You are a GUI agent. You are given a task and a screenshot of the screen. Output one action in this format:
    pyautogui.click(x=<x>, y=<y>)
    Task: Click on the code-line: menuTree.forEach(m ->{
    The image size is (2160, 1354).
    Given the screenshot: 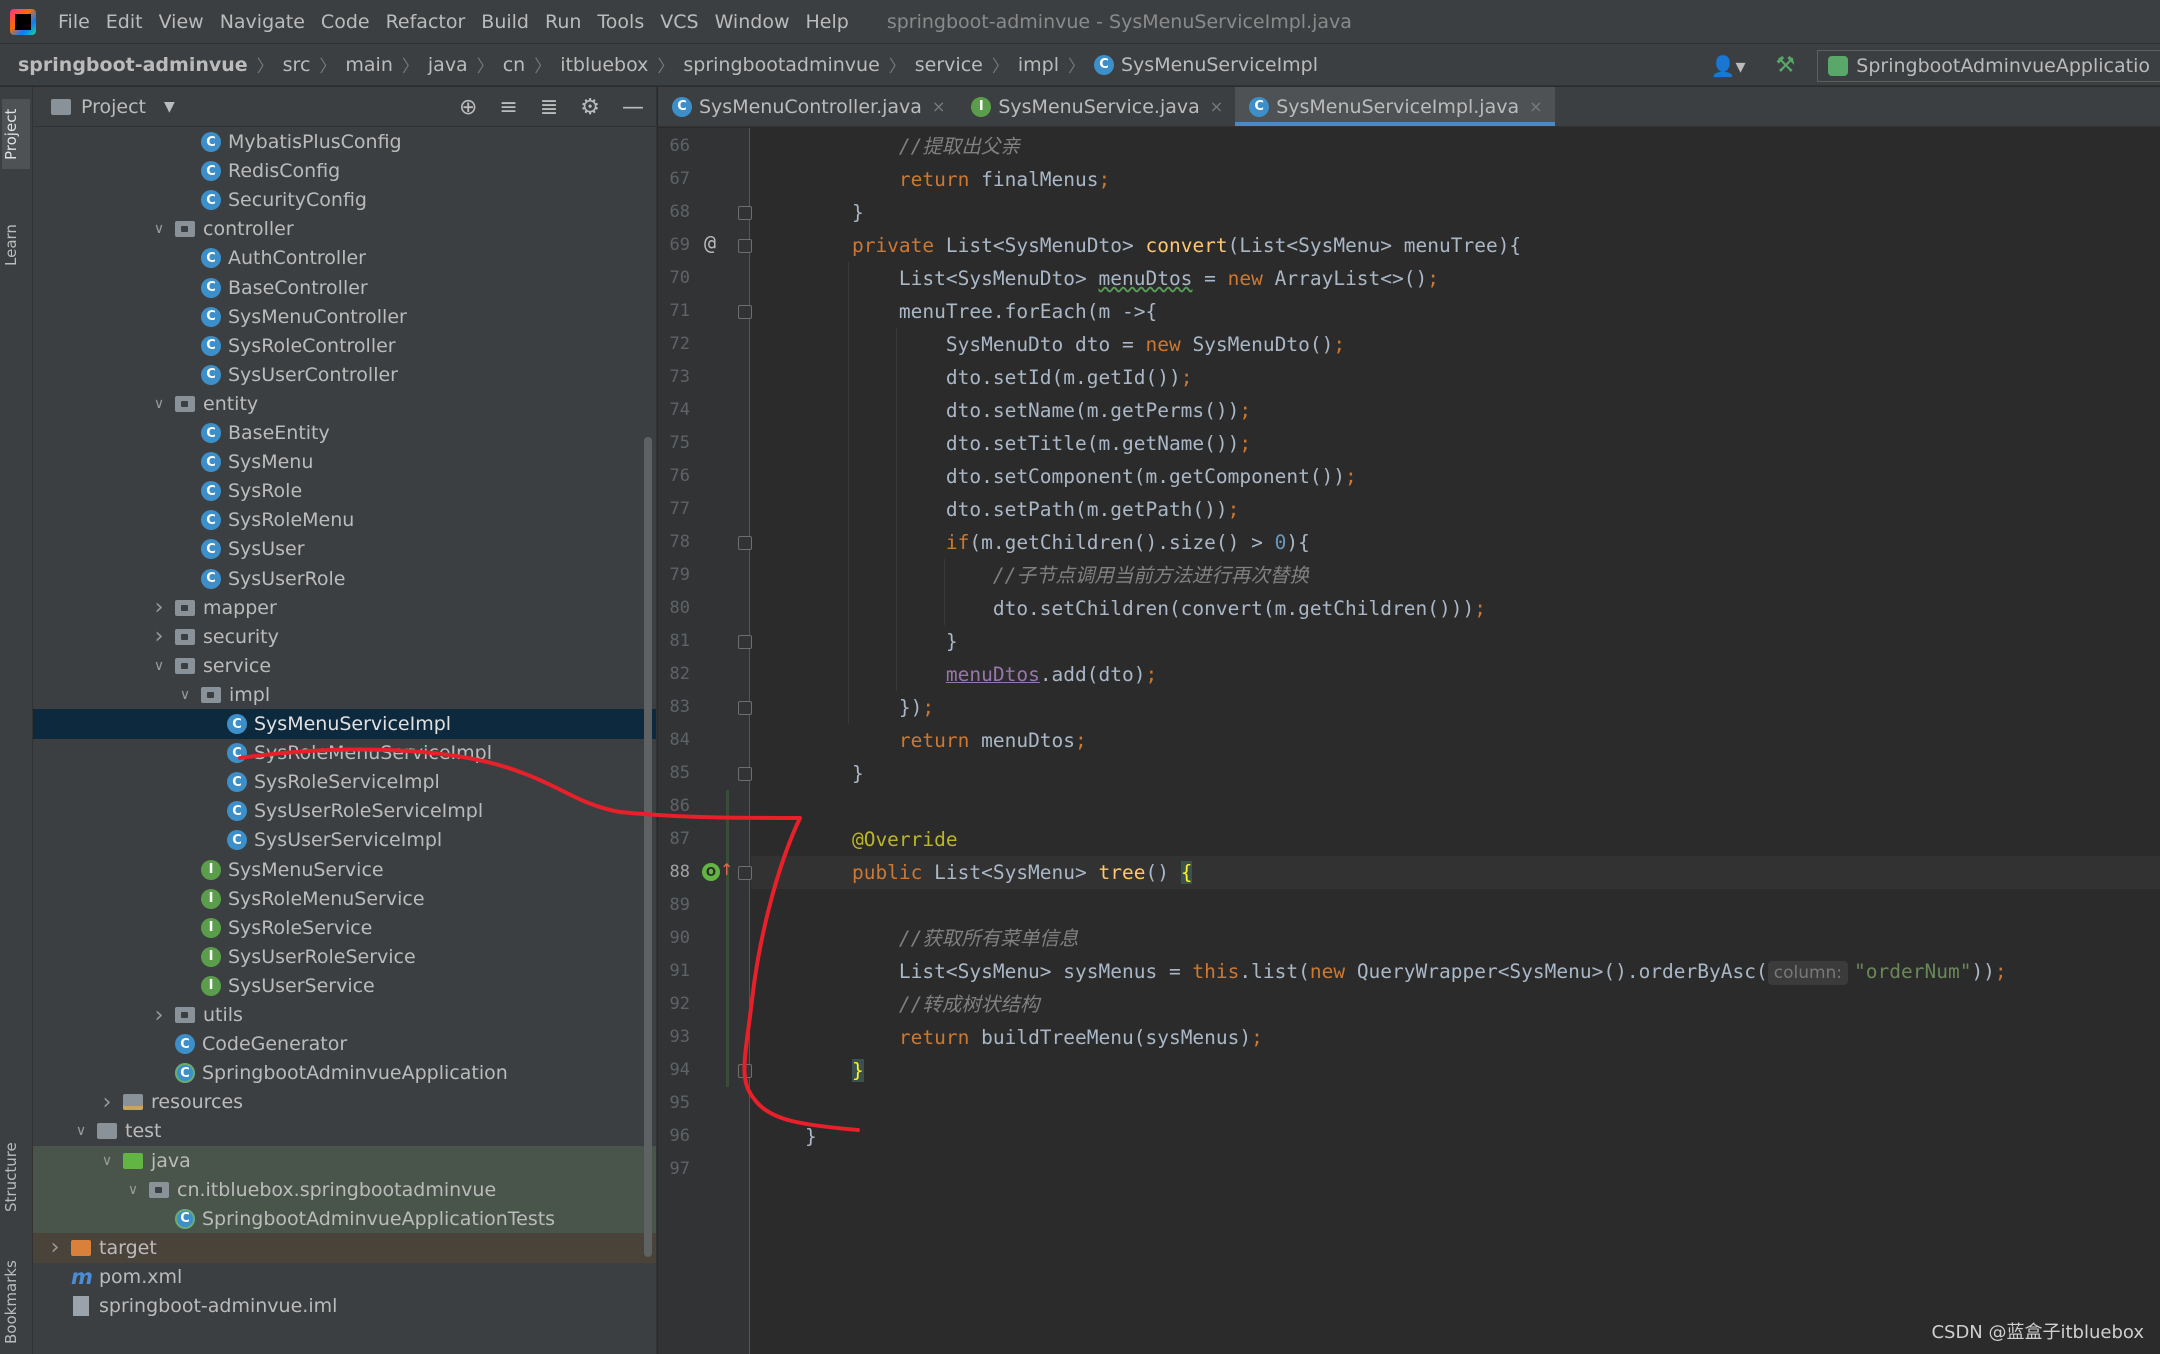 What is the action you would take?
    pyautogui.click(x=981, y=311)
    